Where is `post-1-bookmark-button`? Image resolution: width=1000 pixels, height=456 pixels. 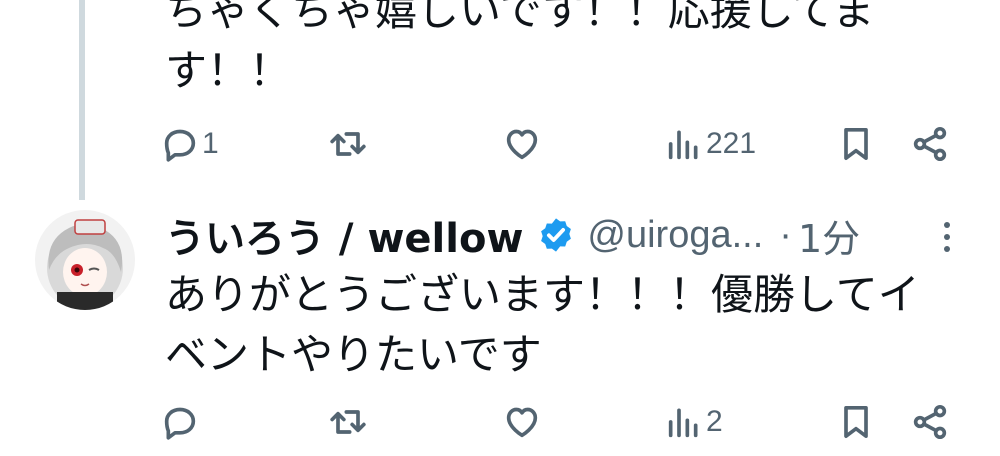 post-1-bookmark-button is located at coordinates (856, 144).